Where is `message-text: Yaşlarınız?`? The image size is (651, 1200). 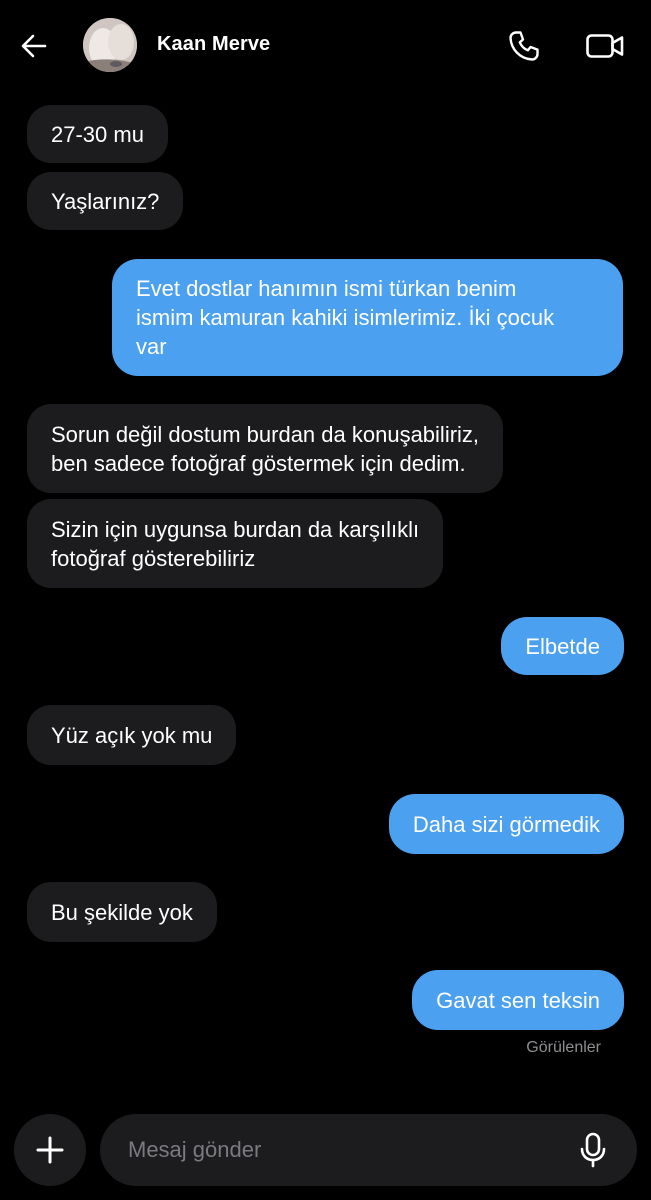
message-text: Yaşlarınız? is located at coordinates (105, 201).